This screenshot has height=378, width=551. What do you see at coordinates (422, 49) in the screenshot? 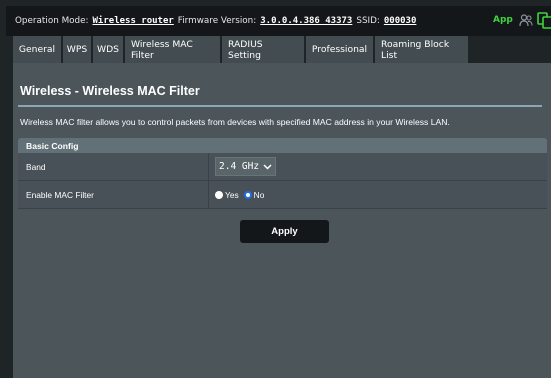
I see `tab-roaming-block-list: Roaming Block List` at bounding box center [422, 49].